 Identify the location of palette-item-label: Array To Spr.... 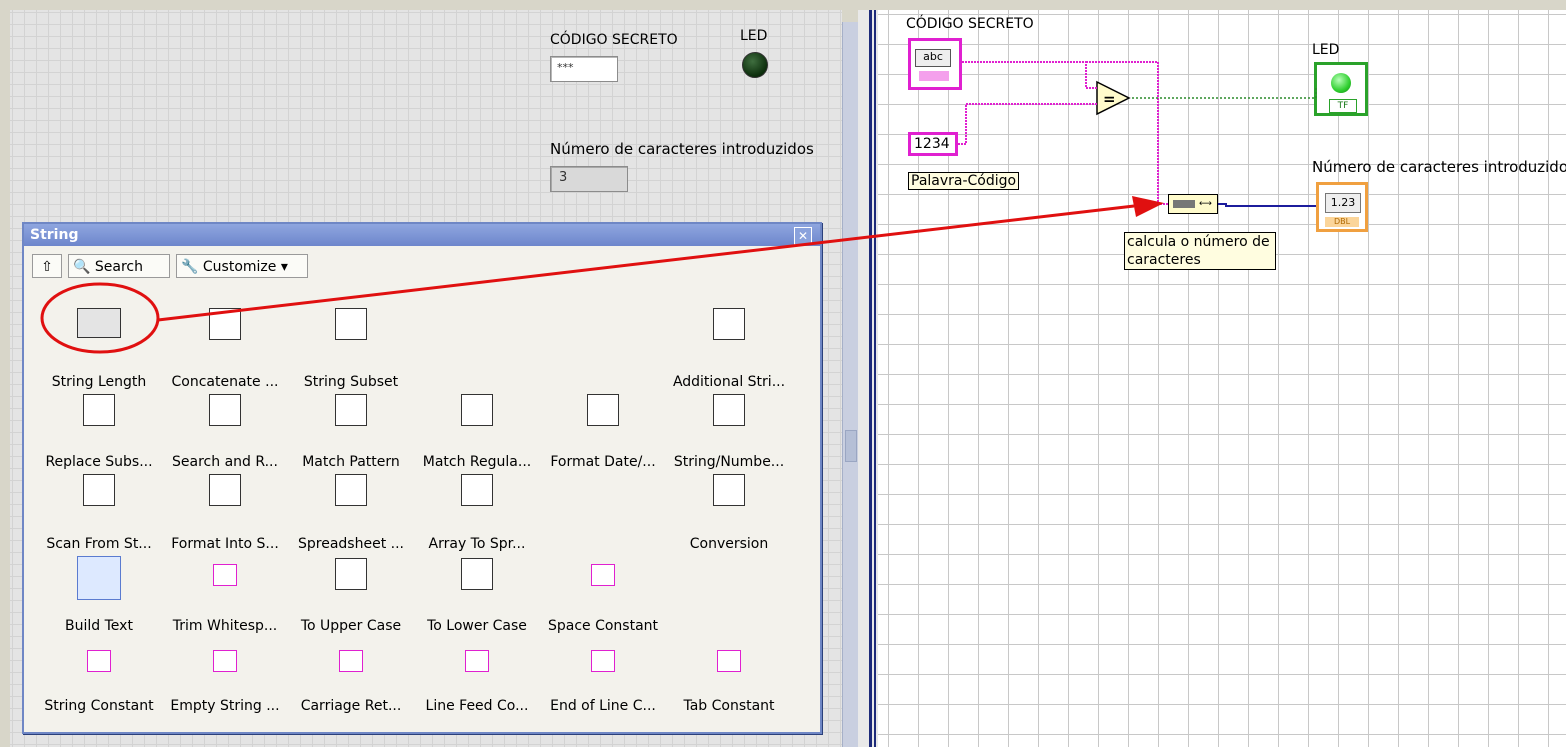
(477, 544).